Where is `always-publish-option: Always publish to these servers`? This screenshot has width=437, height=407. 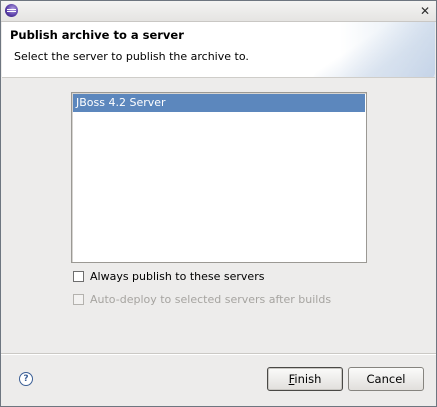 always-publish-option: Always publish to these servers is located at coordinates (168, 276).